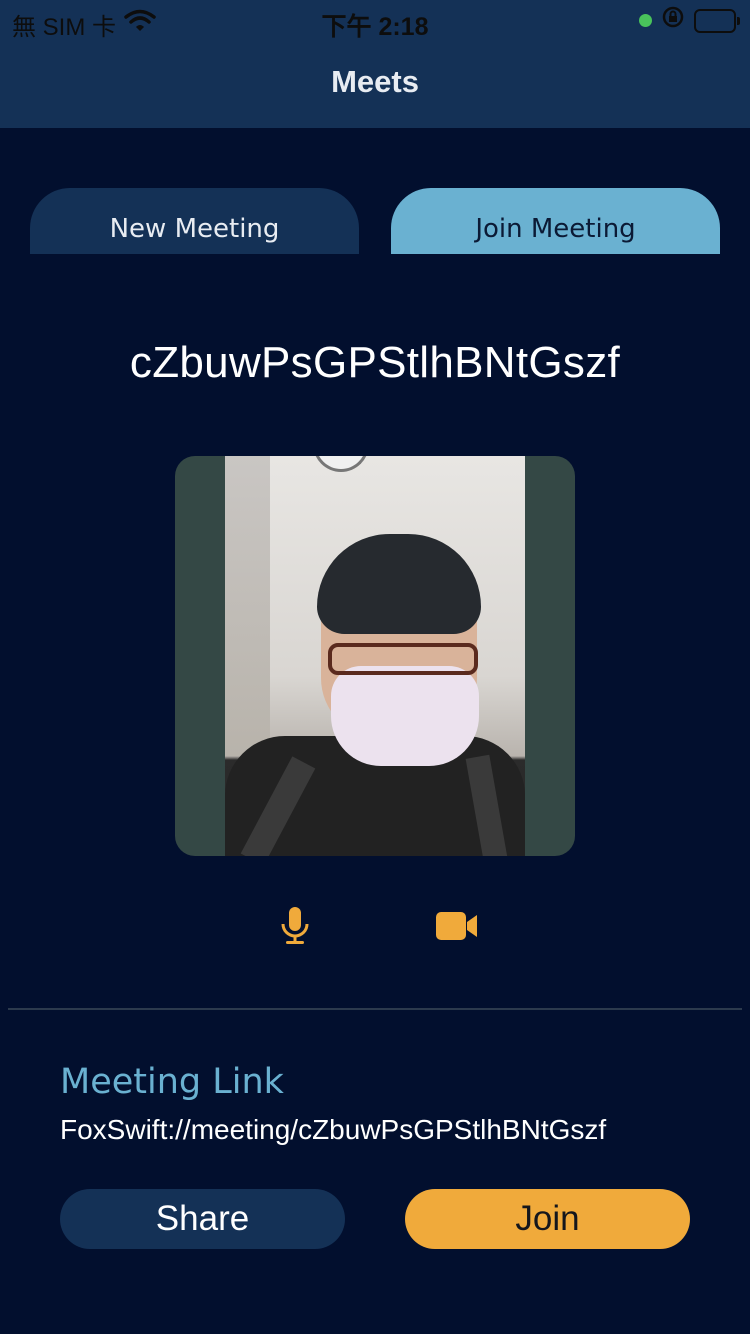 The height and width of the screenshot is (1334, 750). What do you see at coordinates (555, 221) in the screenshot?
I see `tab-join-meeting: Join Meeting` at bounding box center [555, 221].